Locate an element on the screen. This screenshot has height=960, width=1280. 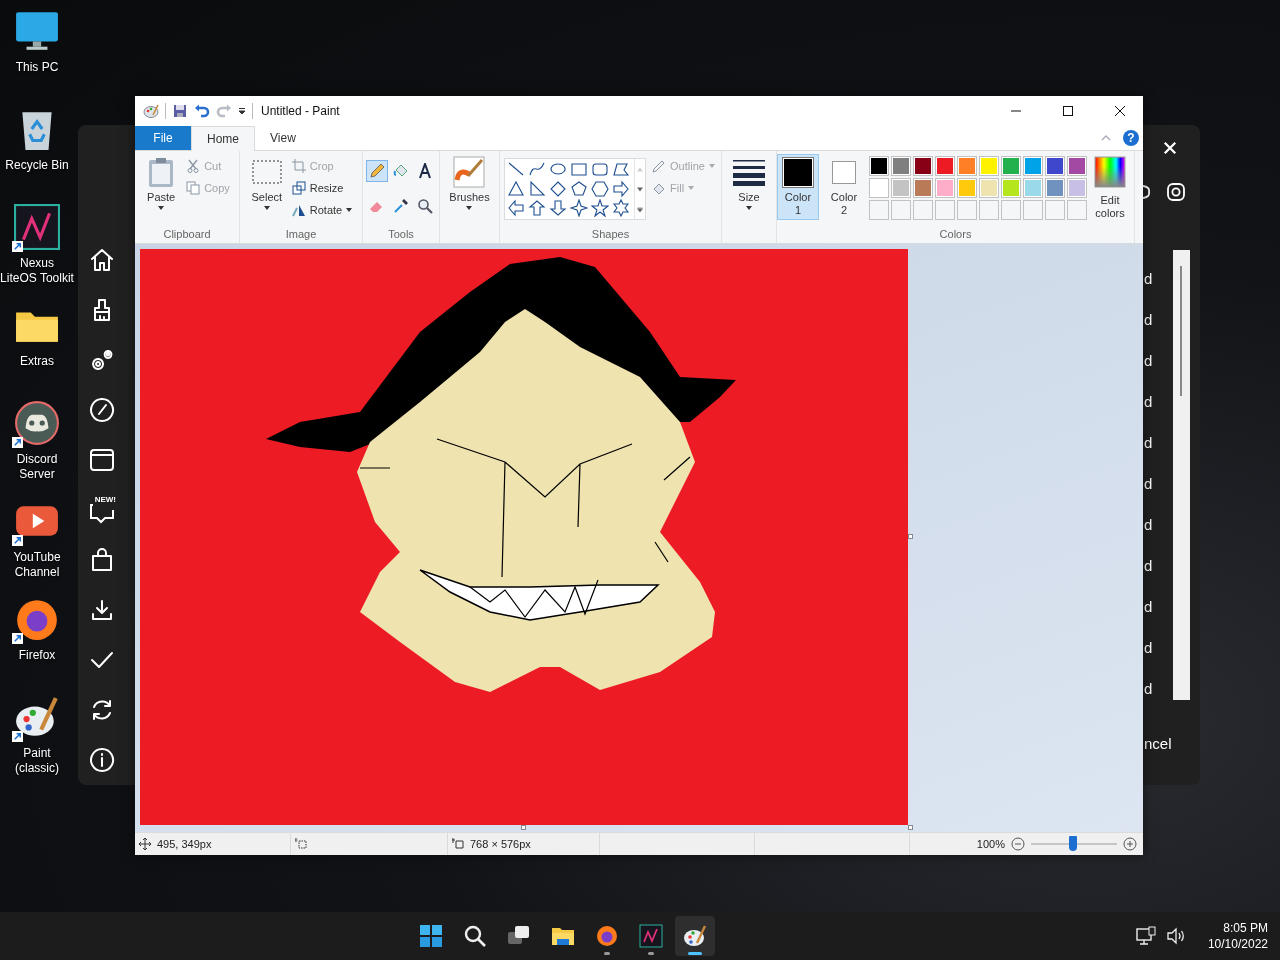
five-point-star-shape-icon is located at coordinates (600, 208).